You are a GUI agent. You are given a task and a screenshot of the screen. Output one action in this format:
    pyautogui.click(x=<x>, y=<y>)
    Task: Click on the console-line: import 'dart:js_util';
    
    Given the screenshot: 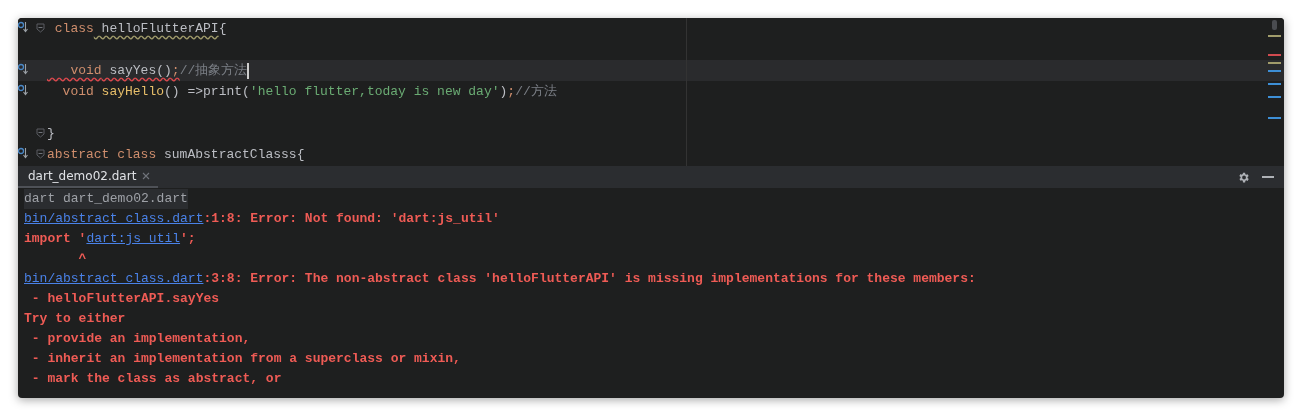 What is the action you would take?
    pyautogui.click(x=110, y=239)
    